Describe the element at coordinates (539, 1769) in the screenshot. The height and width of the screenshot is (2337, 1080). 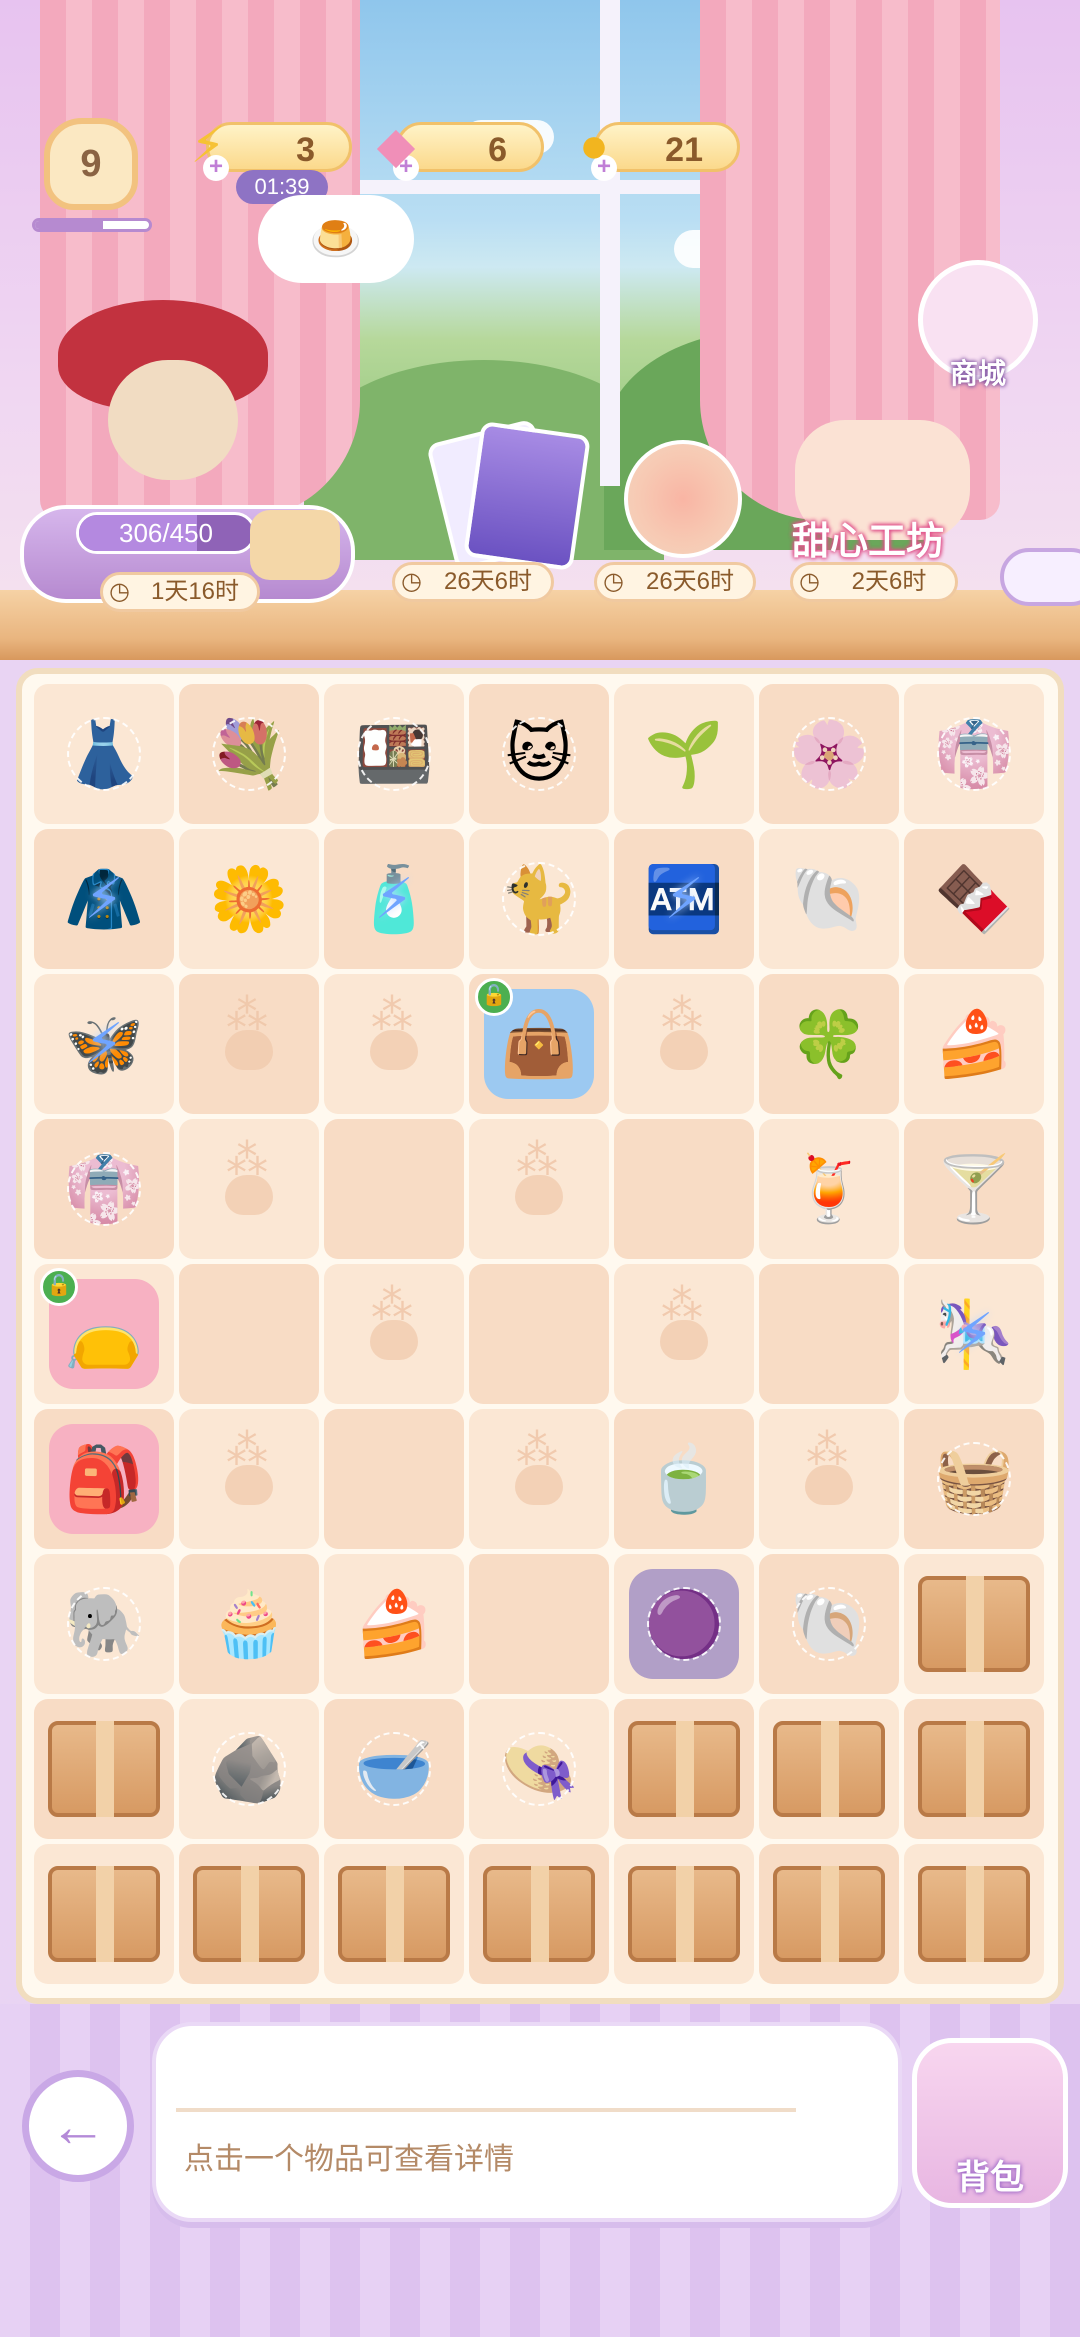
I see `board-cell: 👒` at that location.